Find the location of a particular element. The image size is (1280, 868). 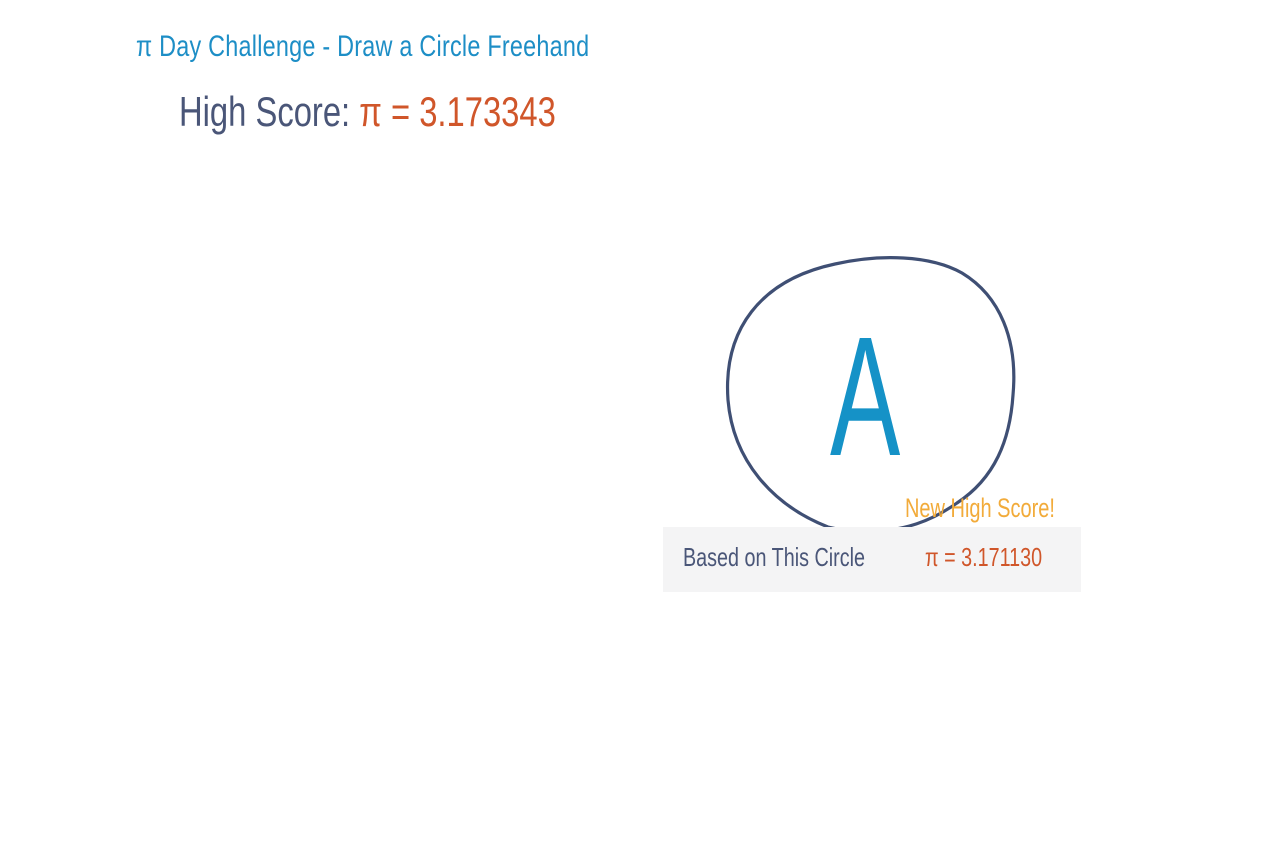

result-label: Based on This Circle is located at coordinates (774, 557).